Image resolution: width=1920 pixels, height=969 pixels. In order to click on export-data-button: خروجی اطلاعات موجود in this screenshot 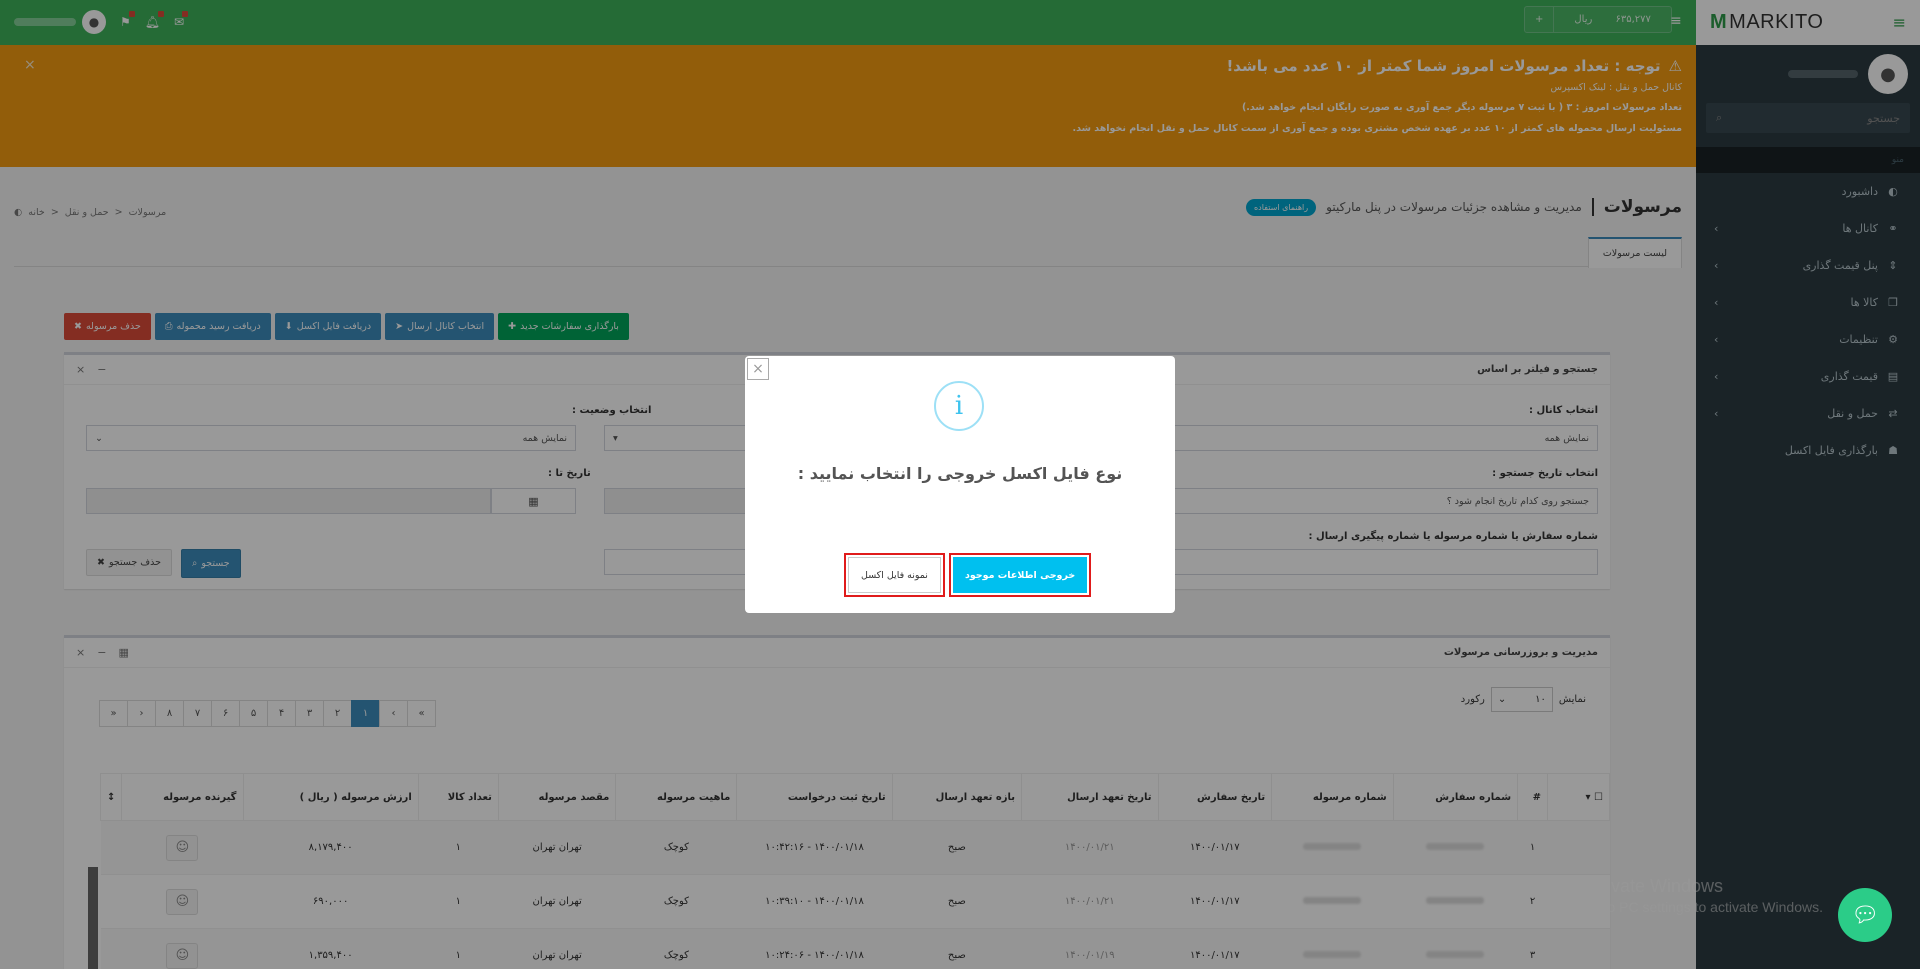, I will do `click(1020, 575)`.